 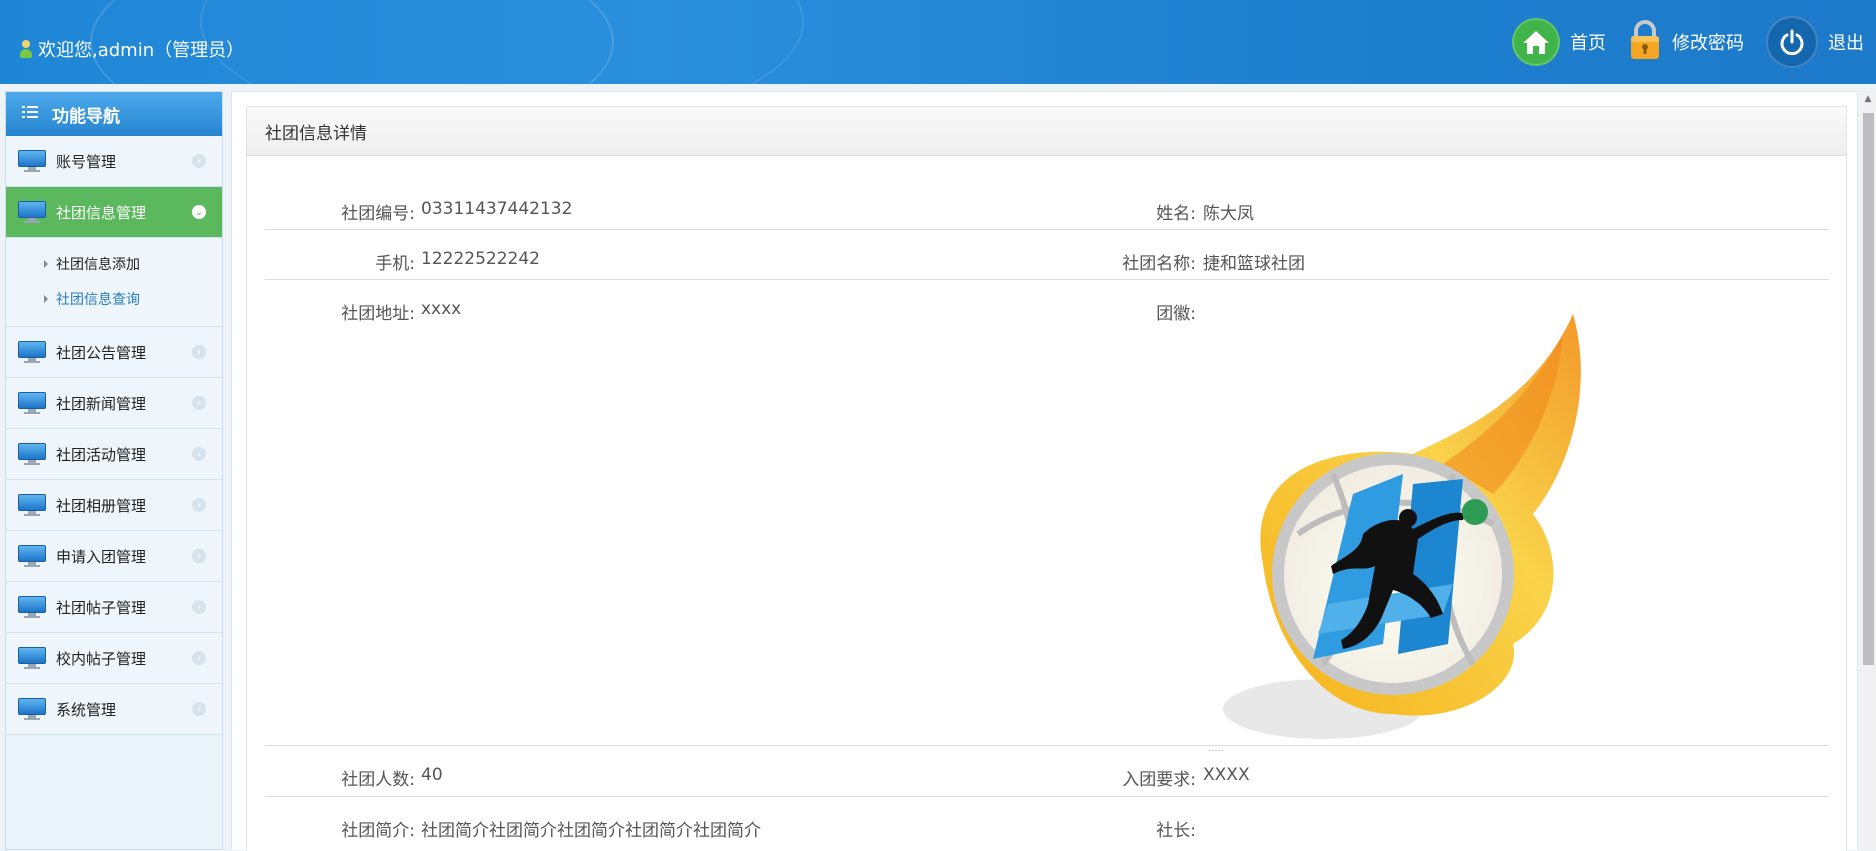 I want to click on nav-title: 功能导航, so click(x=86, y=116).